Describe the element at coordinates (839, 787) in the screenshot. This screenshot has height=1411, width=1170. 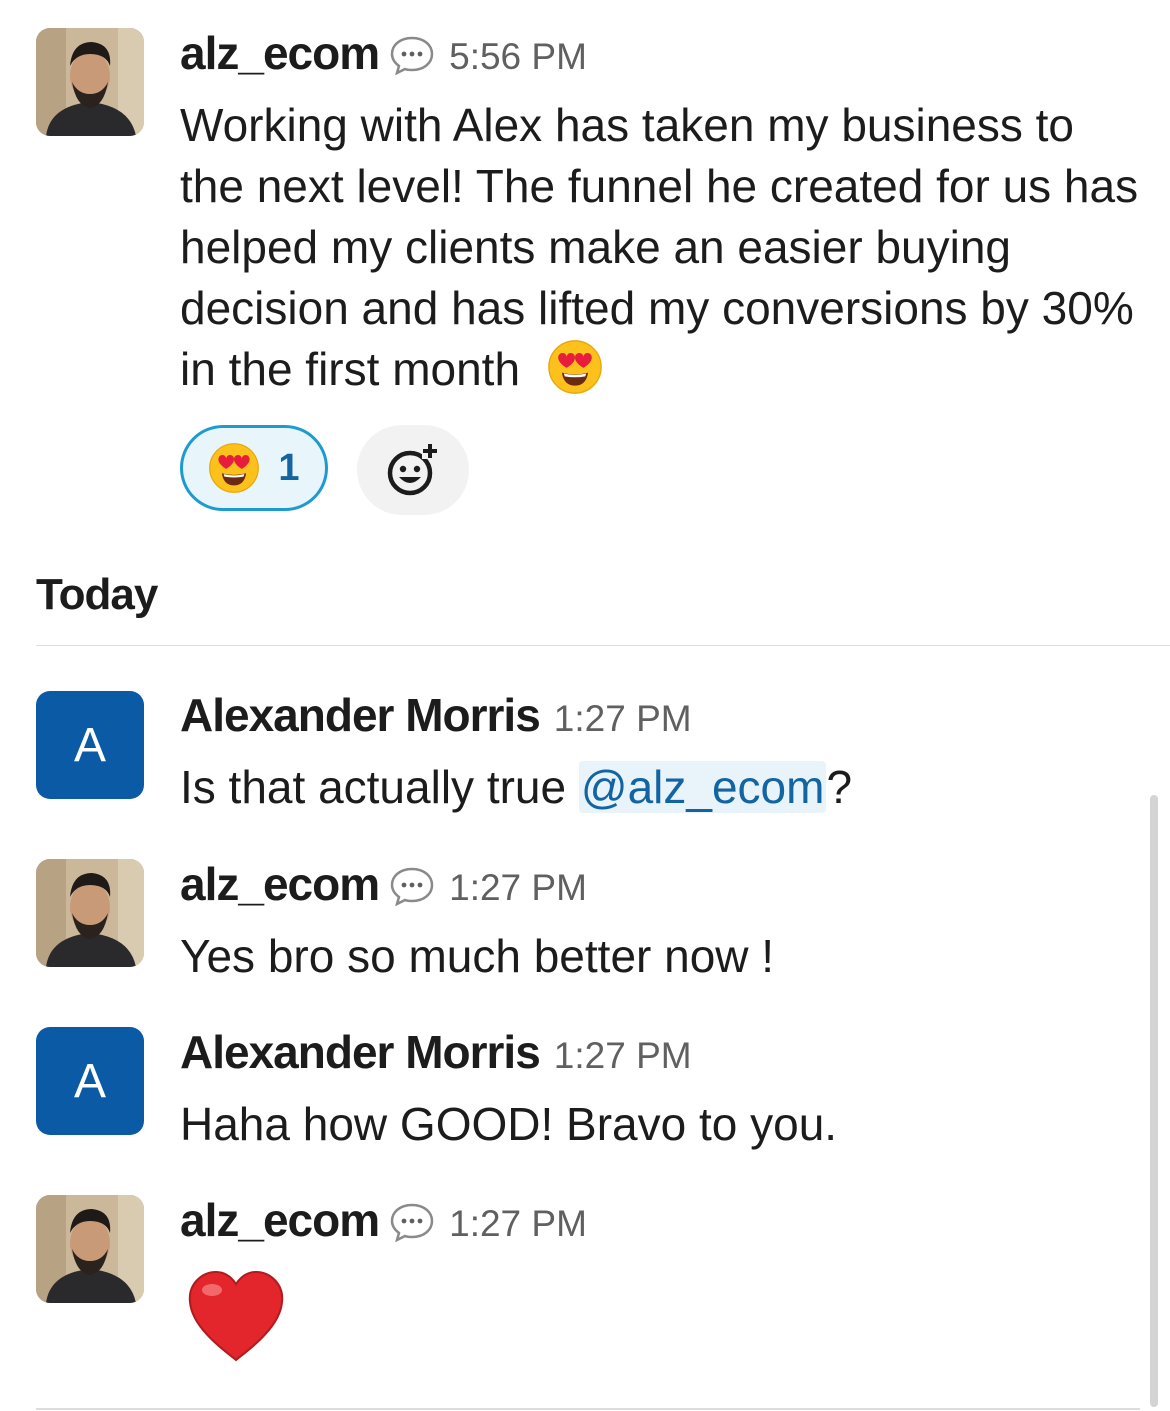
I see `message-text-end: ?` at that location.